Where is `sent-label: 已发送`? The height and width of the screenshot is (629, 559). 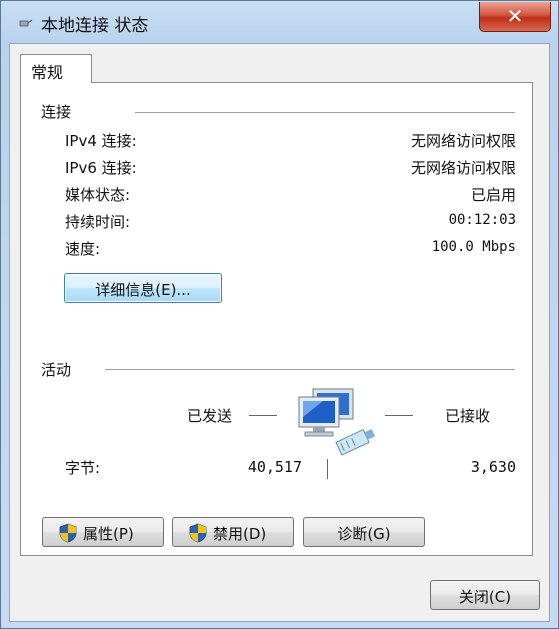 sent-label: 已发送 is located at coordinates (210, 416).